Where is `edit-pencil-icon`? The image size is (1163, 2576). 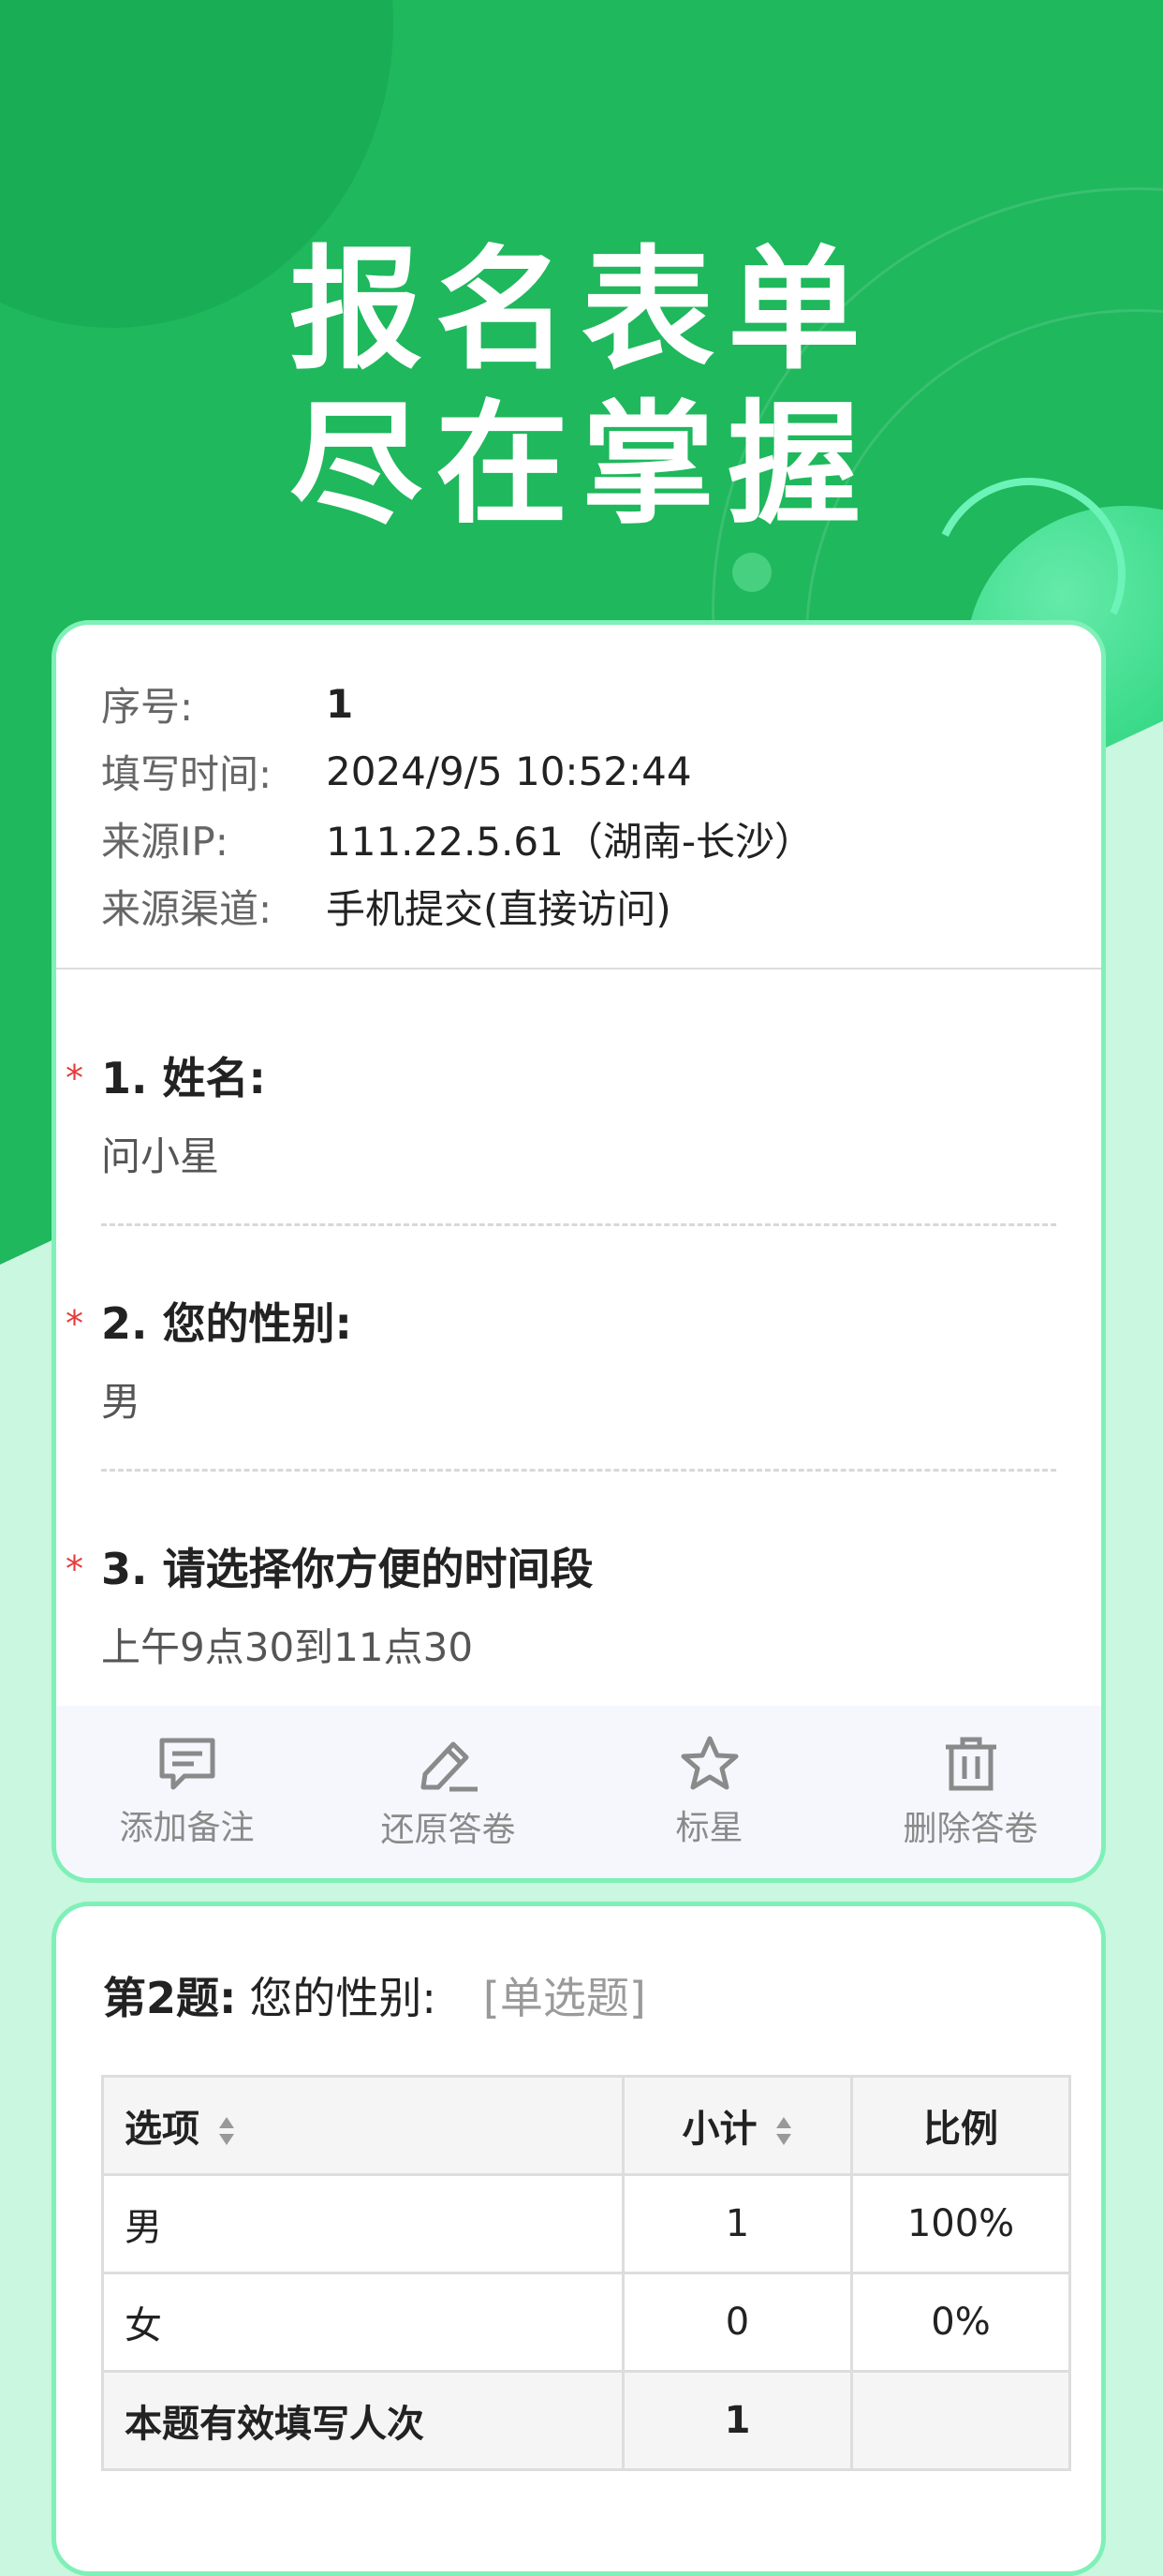
edit-pencil-icon is located at coordinates (449, 1767).